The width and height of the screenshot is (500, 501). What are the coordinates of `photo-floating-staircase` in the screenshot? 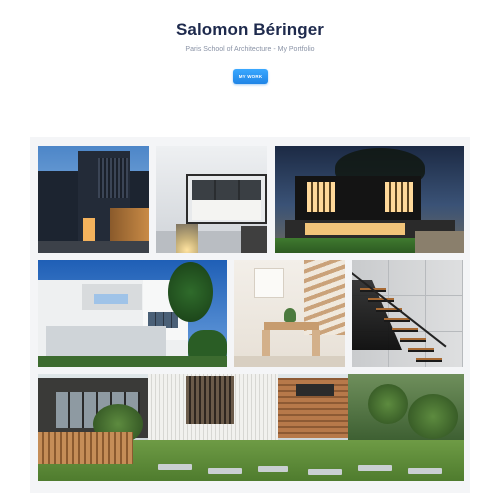 It's located at (407, 313).